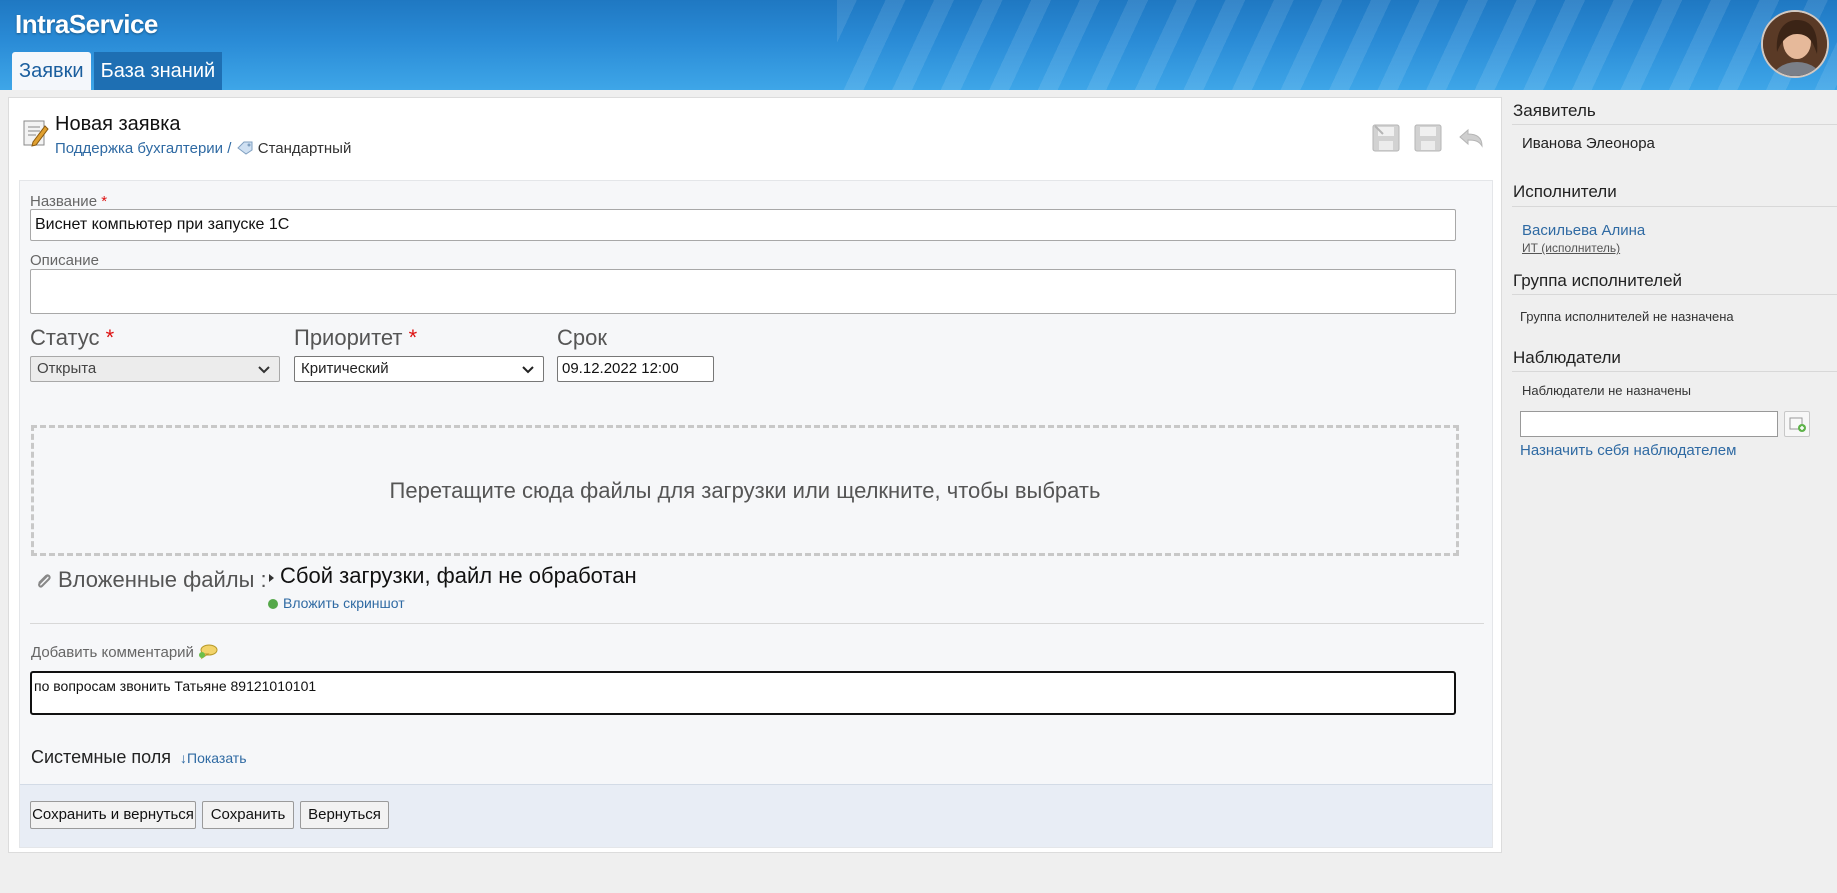 This screenshot has width=1837, height=893. Describe the element at coordinates (1598, 280) in the screenshot. I see `group-heading: Группа исполнителей` at that location.